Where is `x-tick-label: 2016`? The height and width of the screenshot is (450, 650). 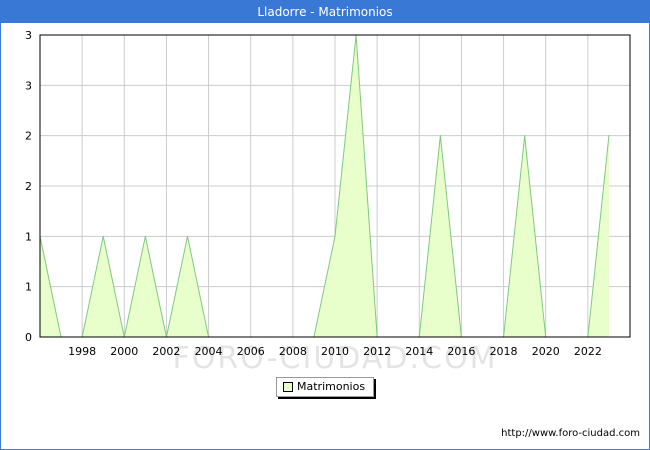 x-tick-label: 2016 is located at coordinates (461, 351).